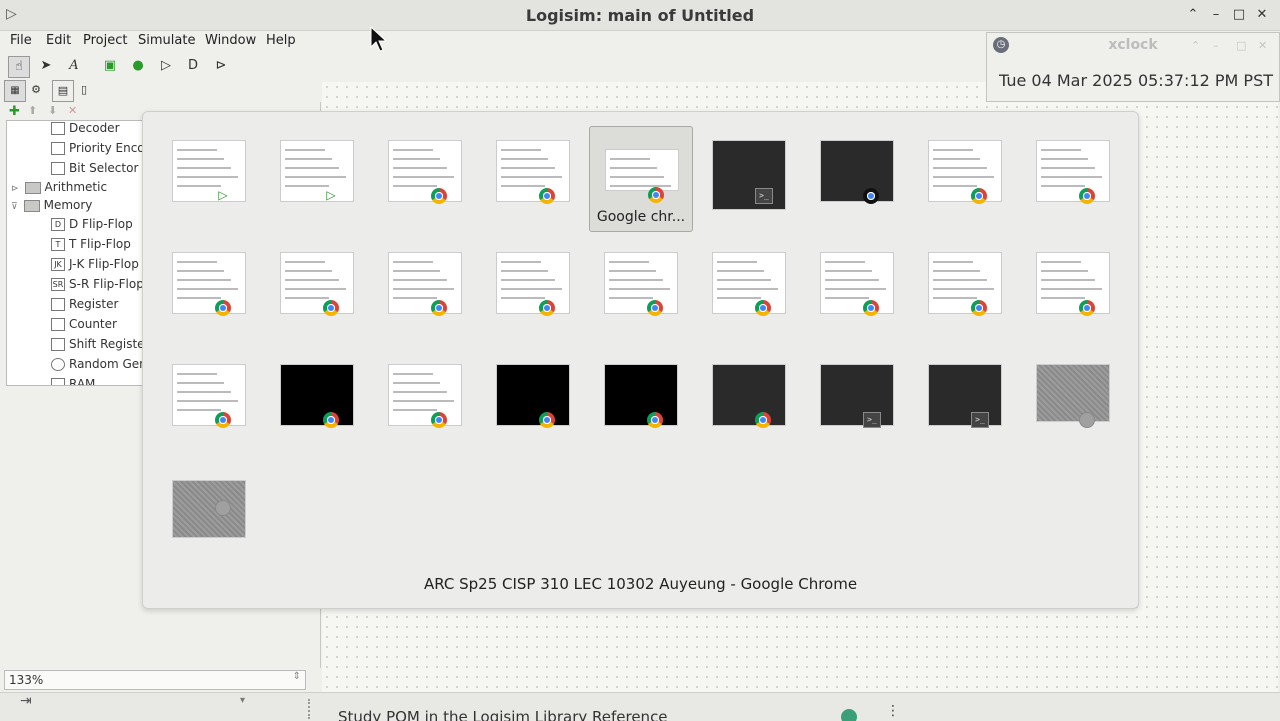  What do you see at coordinates (97, 284) in the screenshot?
I see `tree-item-sr-flip-flop: SR S-R Flip-Flop` at bounding box center [97, 284].